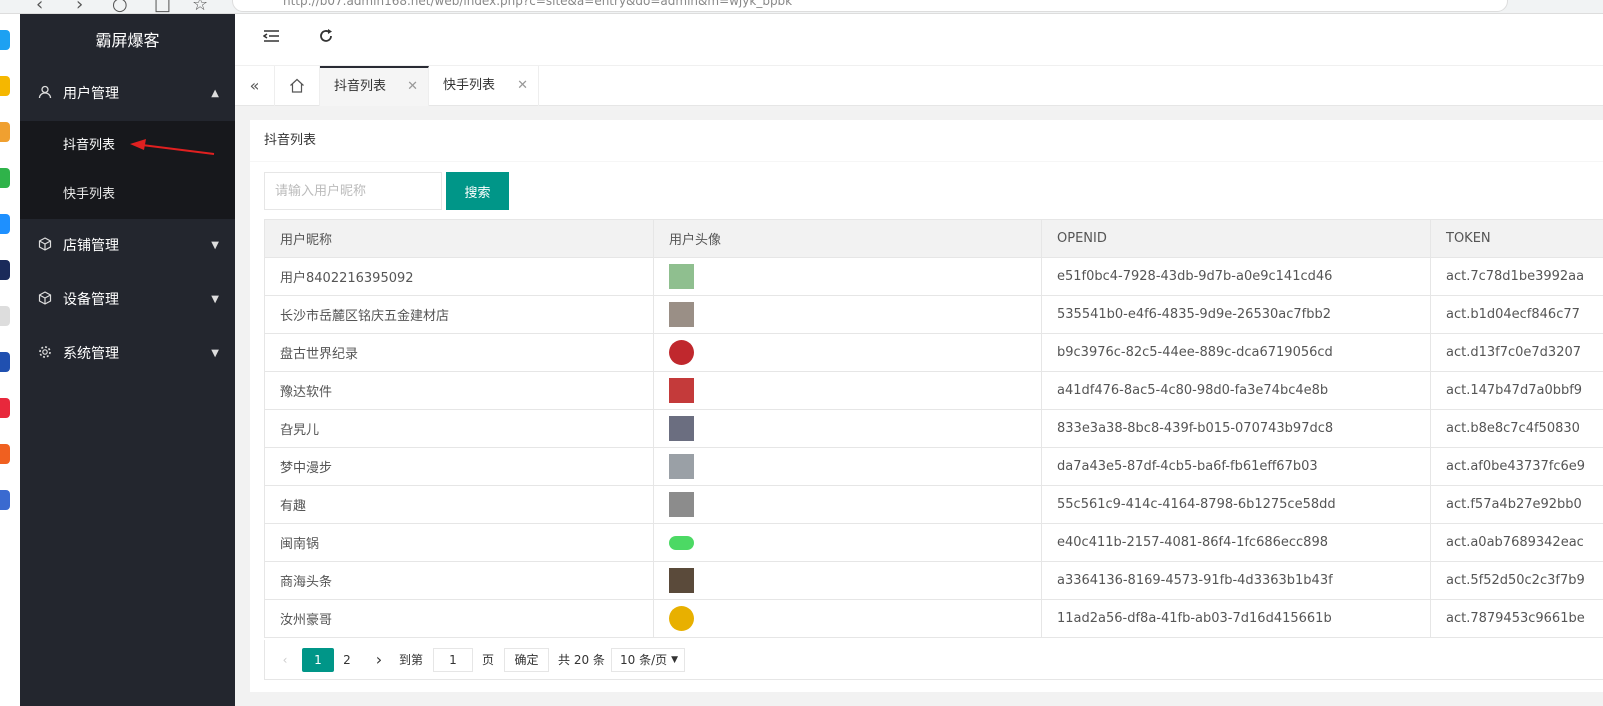 The width and height of the screenshot is (1603, 706). Describe the element at coordinates (318, 660) in the screenshot. I see `page-button-1: 1` at that location.